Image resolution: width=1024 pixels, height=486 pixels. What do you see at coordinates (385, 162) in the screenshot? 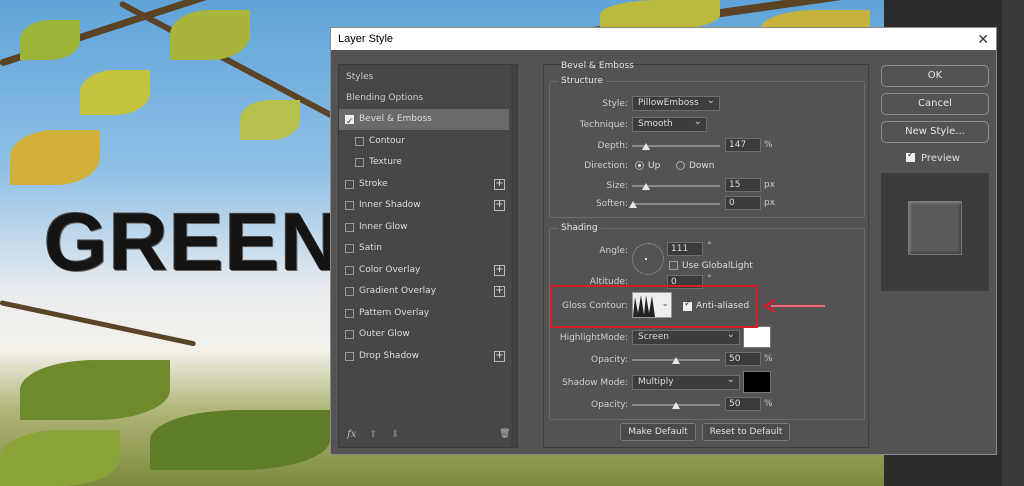
I see `style-item-label: Texture` at bounding box center [385, 162].